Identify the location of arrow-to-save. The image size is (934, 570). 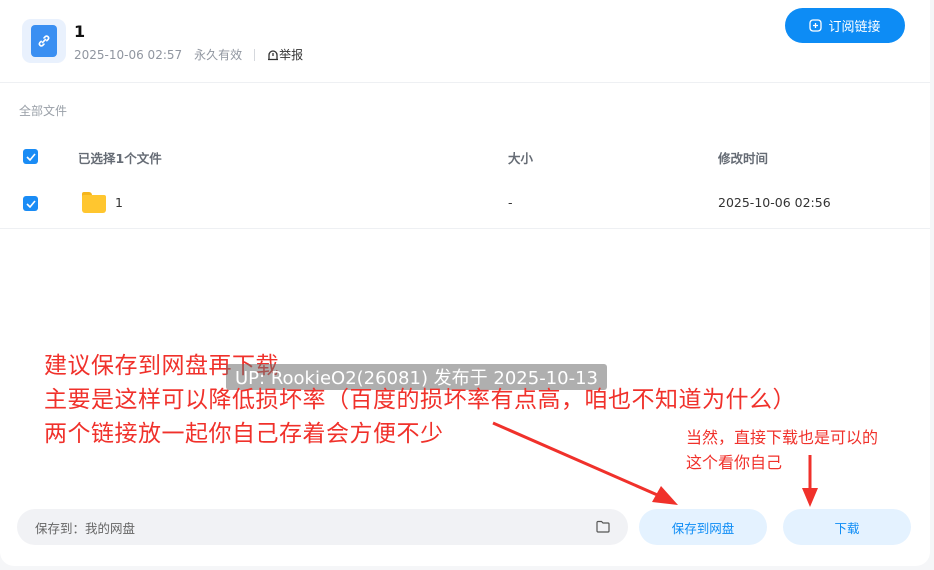
(585, 463).